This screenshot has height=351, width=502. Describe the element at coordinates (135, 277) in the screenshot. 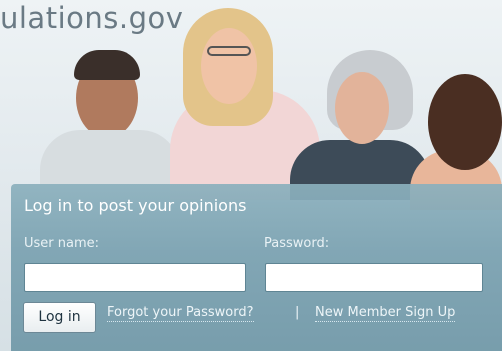

I see `username-input` at that location.